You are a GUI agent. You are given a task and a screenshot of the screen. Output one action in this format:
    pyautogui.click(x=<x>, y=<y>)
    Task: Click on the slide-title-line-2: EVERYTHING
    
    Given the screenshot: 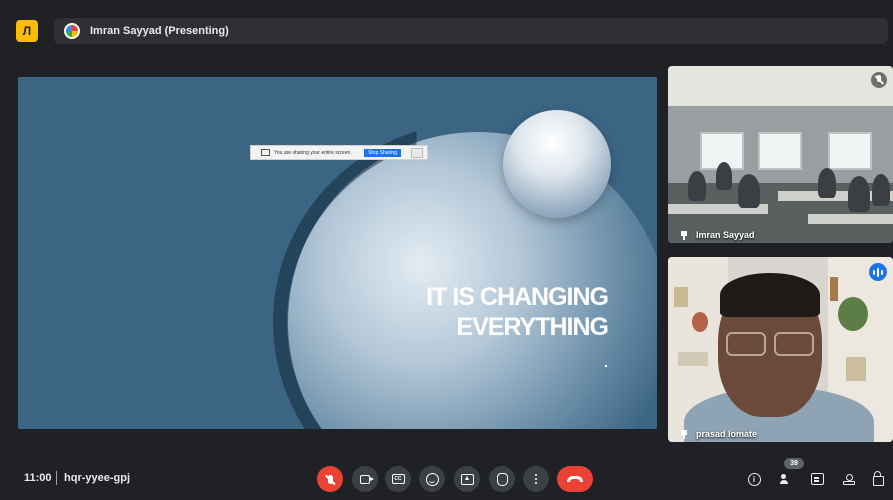 What is the action you would take?
    pyautogui.click(x=532, y=327)
    